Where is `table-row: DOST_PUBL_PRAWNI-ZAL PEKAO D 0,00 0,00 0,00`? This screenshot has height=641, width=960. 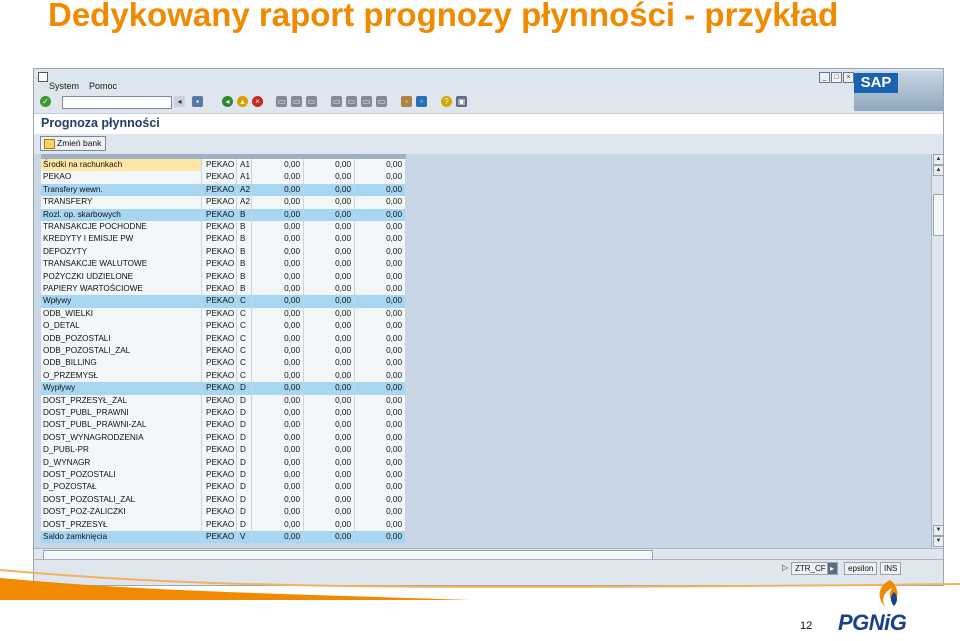 table-row: DOST_PUBL_PRAWNI-ZAL PEKAO D 0,00 0,00 0,00 is located at coordinates (223, 425).